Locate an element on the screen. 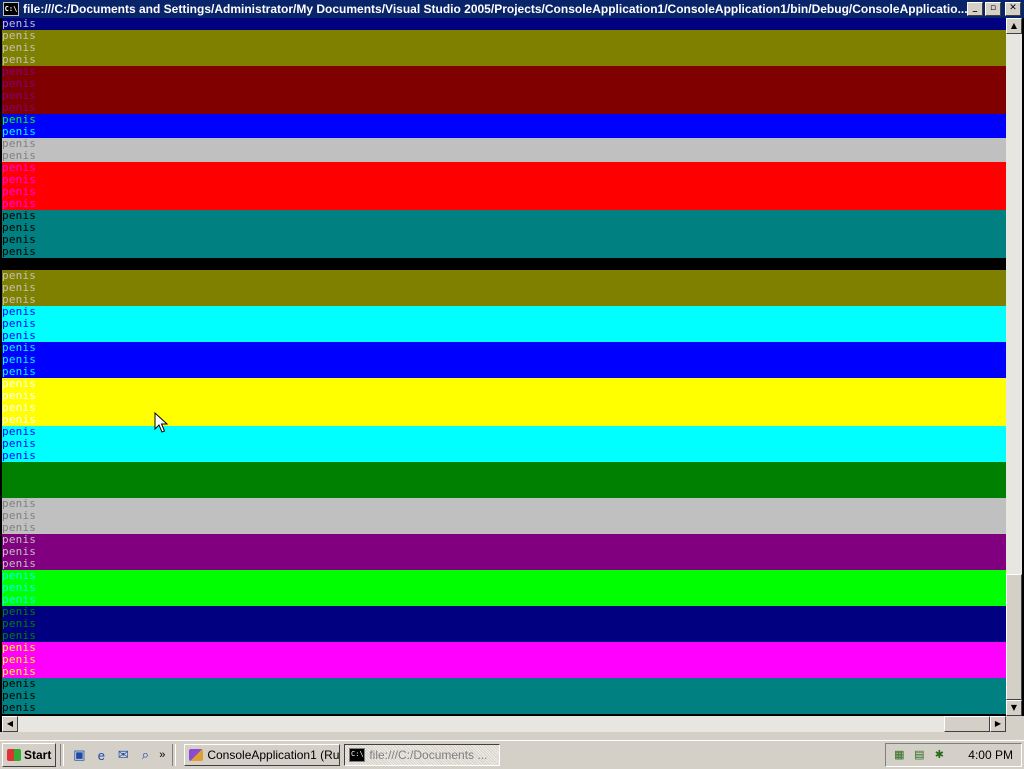 This screenshot has height=769, width=1024. ie-icon: e is located at coordinates (101, 755).